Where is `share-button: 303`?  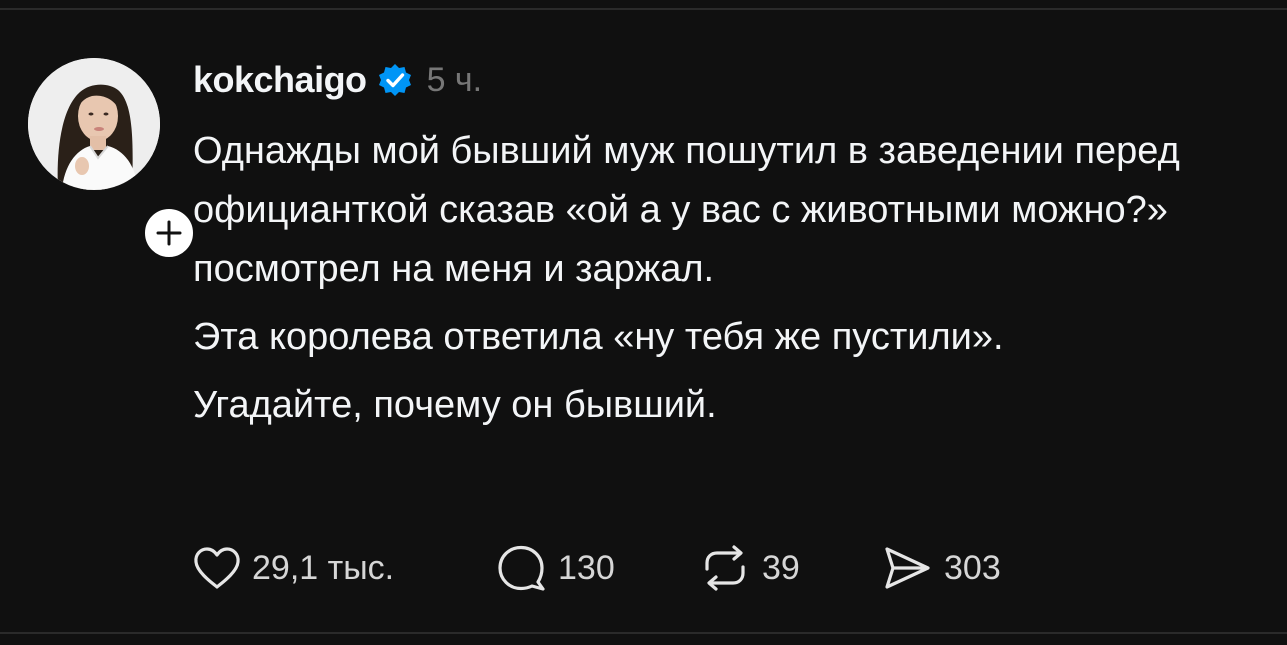
share-button: 303 is located at coordinates (940, 568).